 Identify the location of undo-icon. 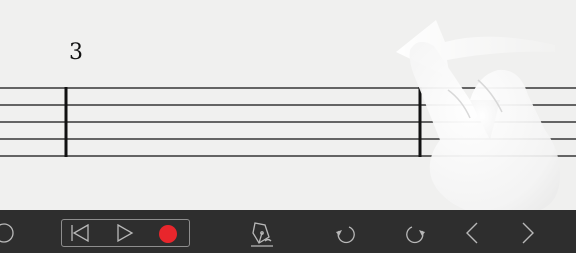
(345, 234).